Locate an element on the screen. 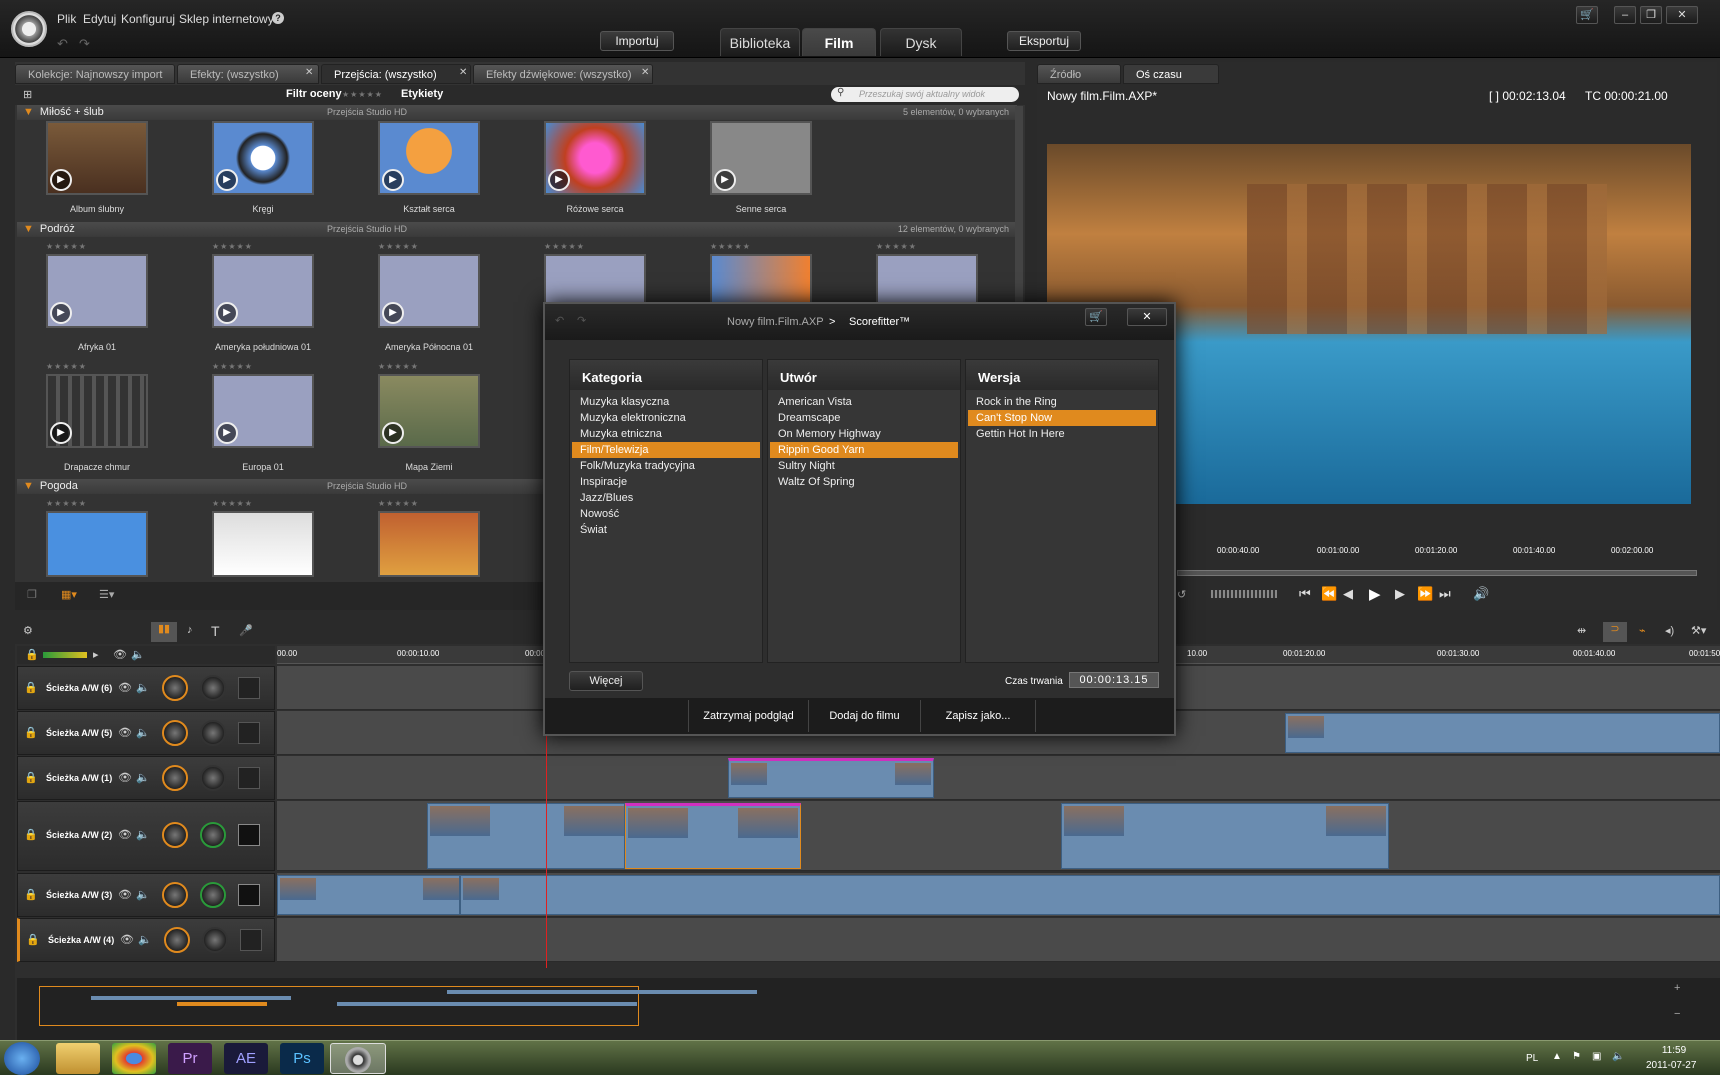 This screenshot has width=1720, height=1075. edit-mode-icon: ⚒▾ is located at coordinates (1698, 630).